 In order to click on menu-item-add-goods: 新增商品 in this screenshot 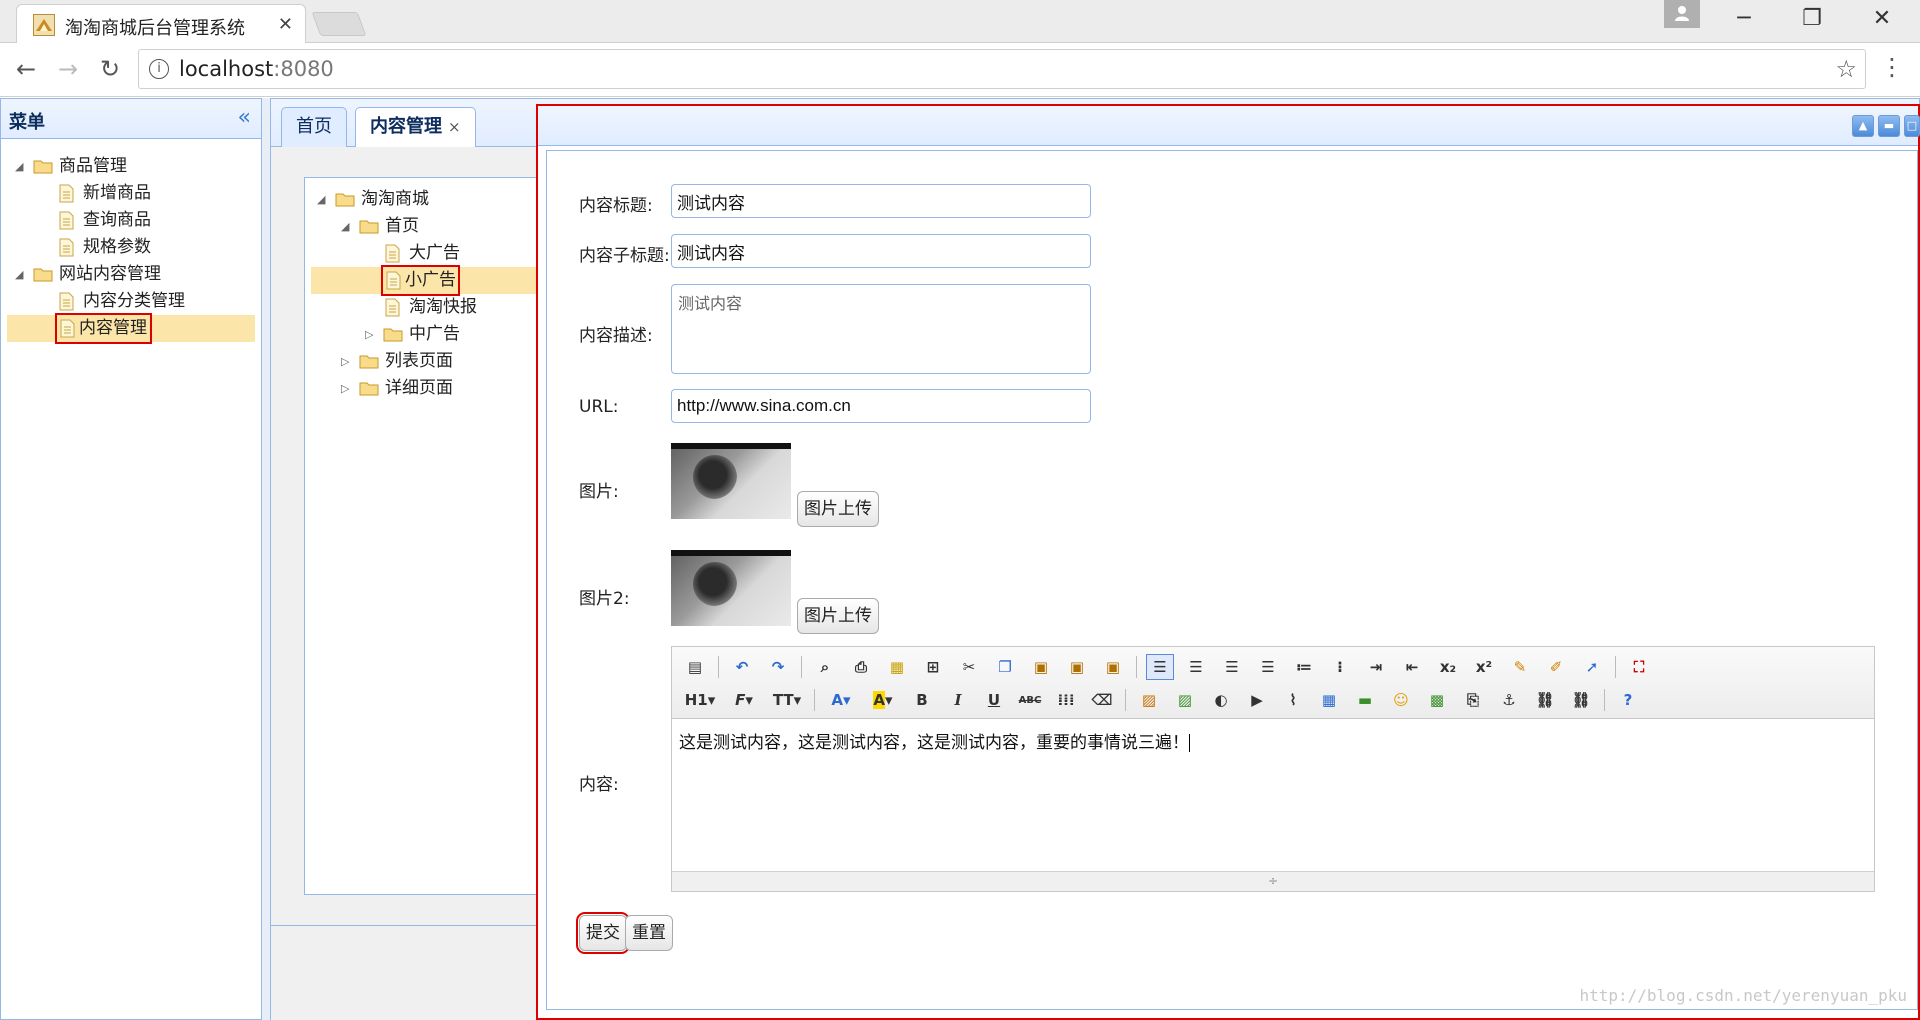, I will do `click(131, 193)`.